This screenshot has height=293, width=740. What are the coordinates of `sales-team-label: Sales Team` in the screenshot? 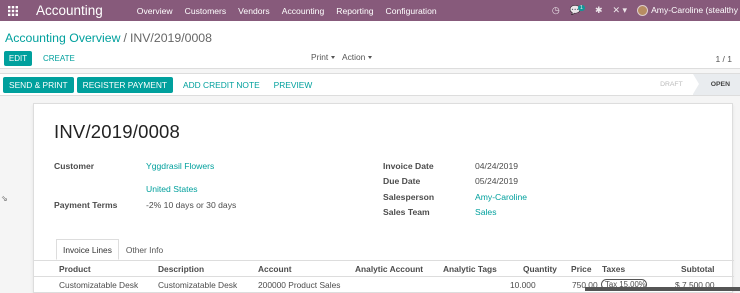 It's located at (406, 212).